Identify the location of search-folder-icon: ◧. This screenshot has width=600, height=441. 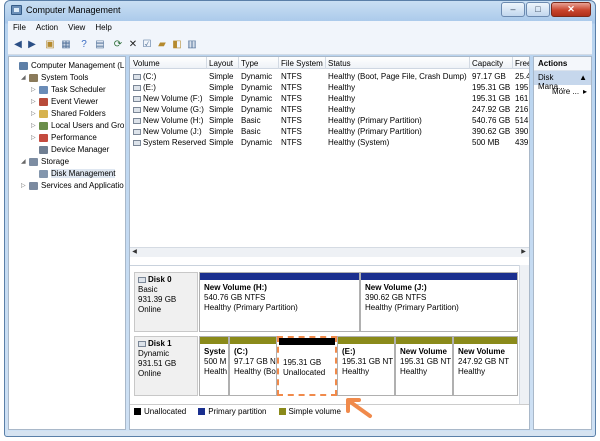
(177, 45).